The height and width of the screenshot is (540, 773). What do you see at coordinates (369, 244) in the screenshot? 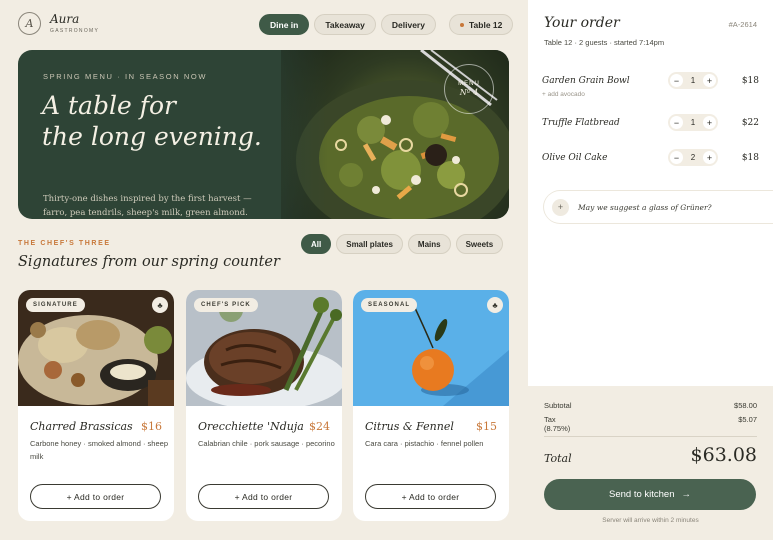
I see `filter-small-plates: Small plates` at bounding box center [369, 244].